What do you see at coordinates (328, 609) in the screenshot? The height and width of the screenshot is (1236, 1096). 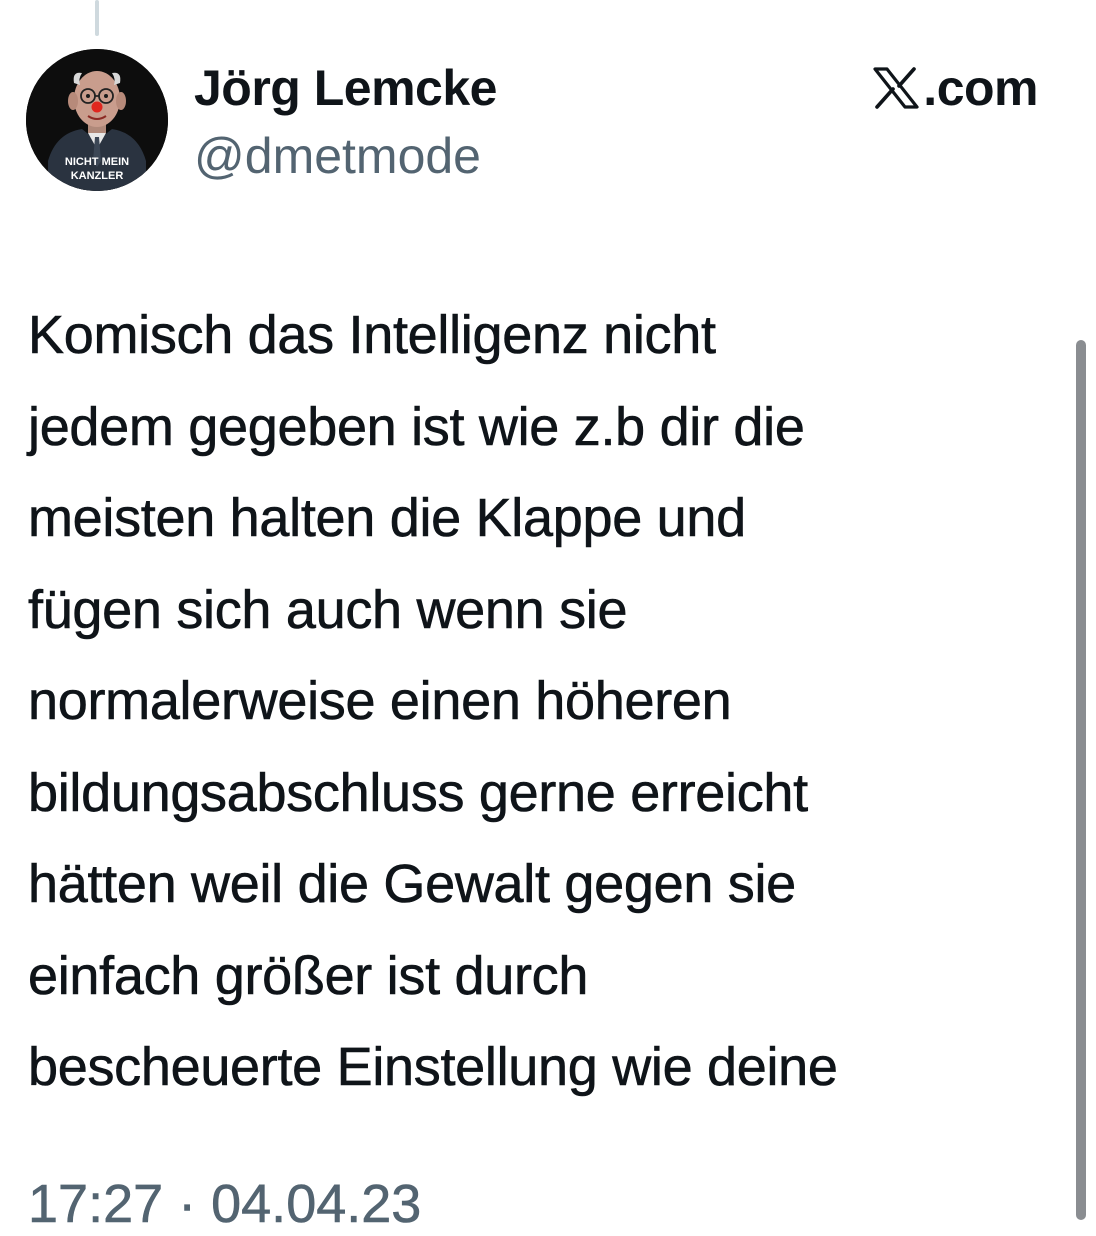 I see `tweet-text-line: fügen sich auch wenn sie` at bounding box center [328, 609].